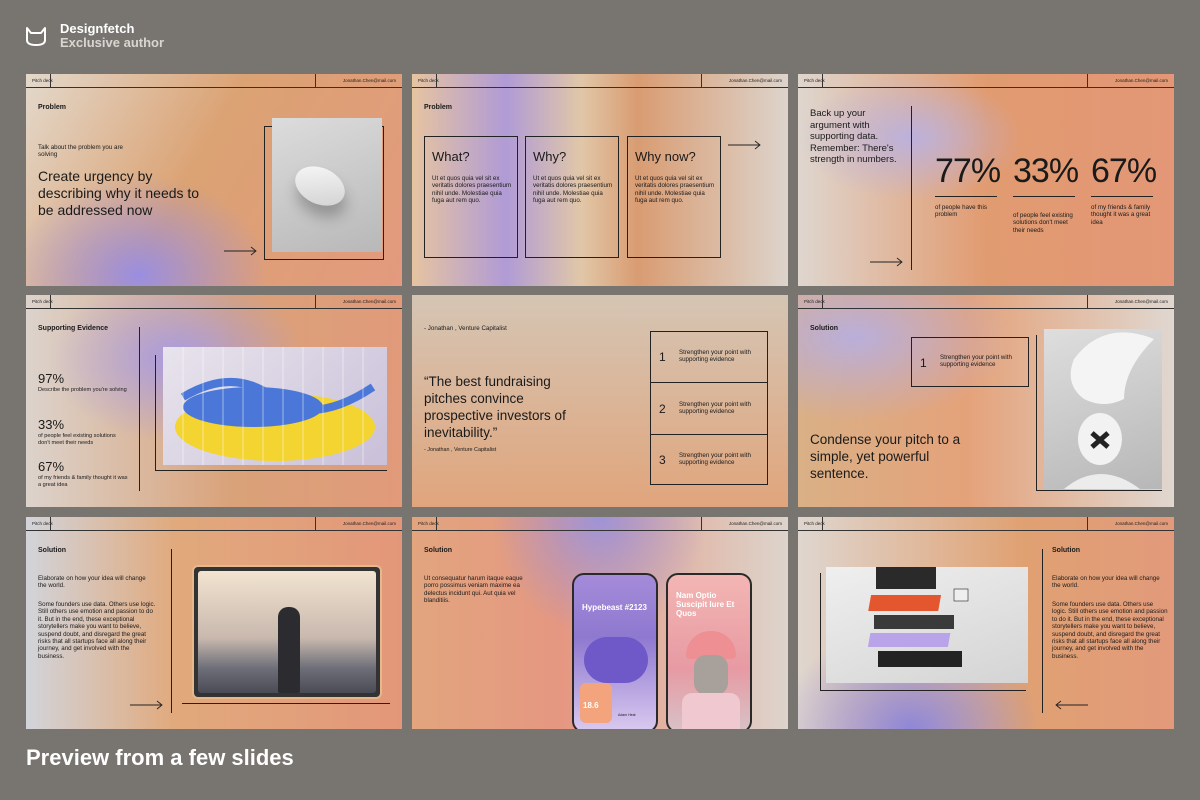  What do you see at coordinates (1046, 171) in the screenshot?
I see `stat-value: 33%` at bounding box center [1046, 171].